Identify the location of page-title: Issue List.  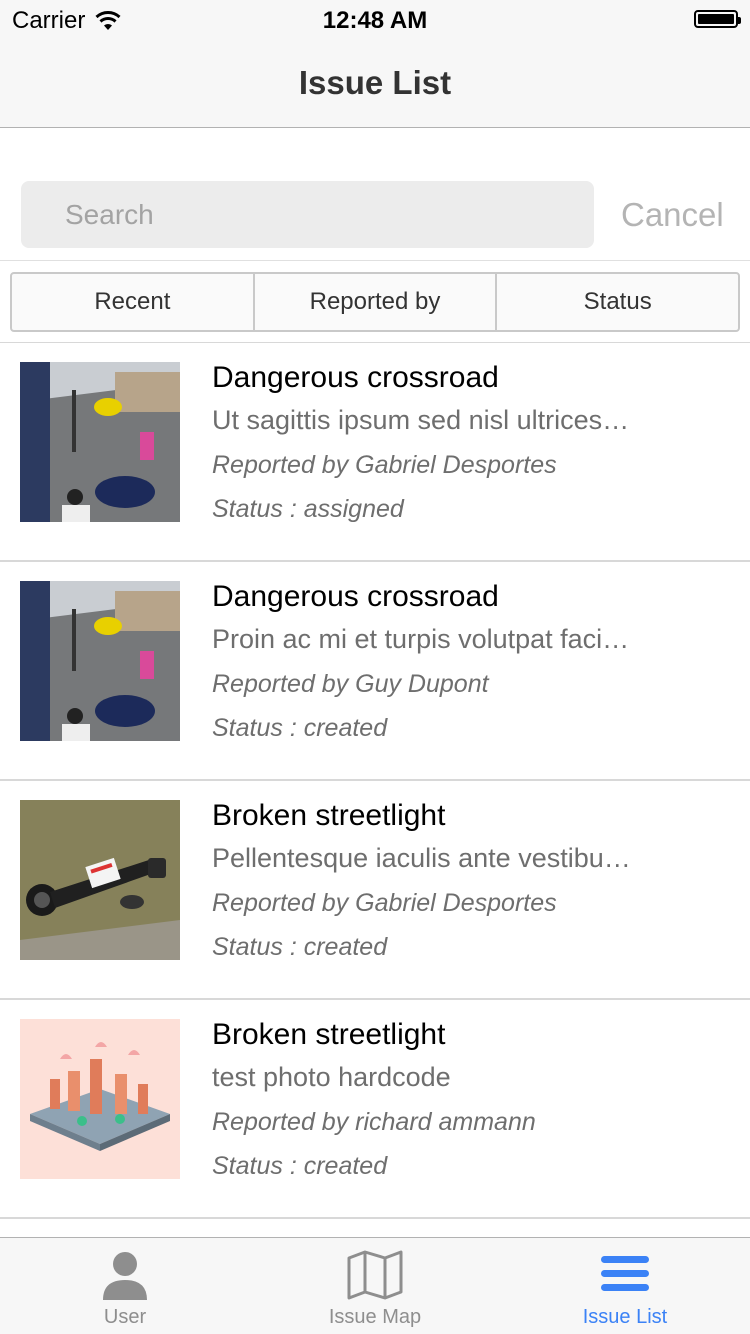
(375, 82).